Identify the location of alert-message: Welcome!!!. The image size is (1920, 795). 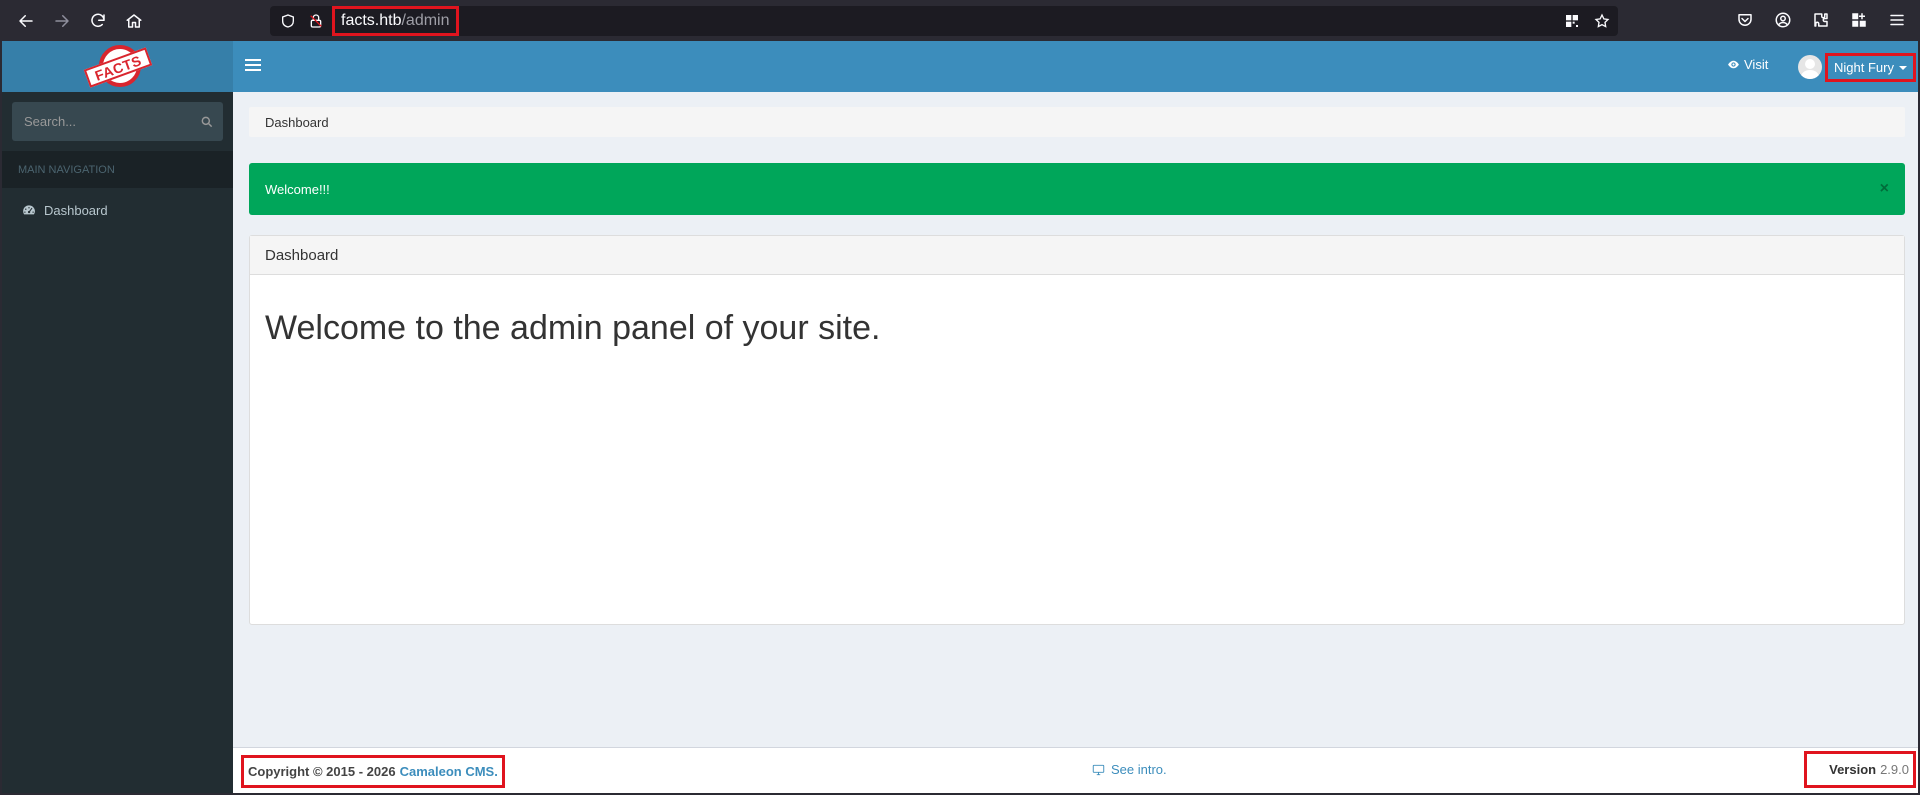
(297, 189).